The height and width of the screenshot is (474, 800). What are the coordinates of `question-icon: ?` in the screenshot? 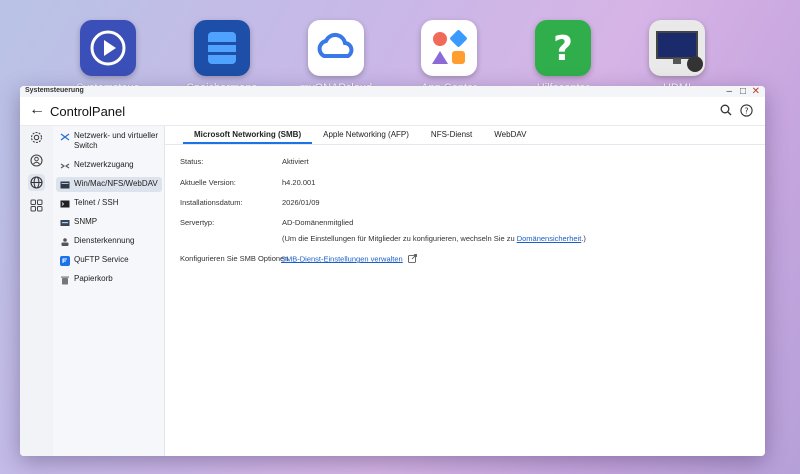 It's located at (563, 49).